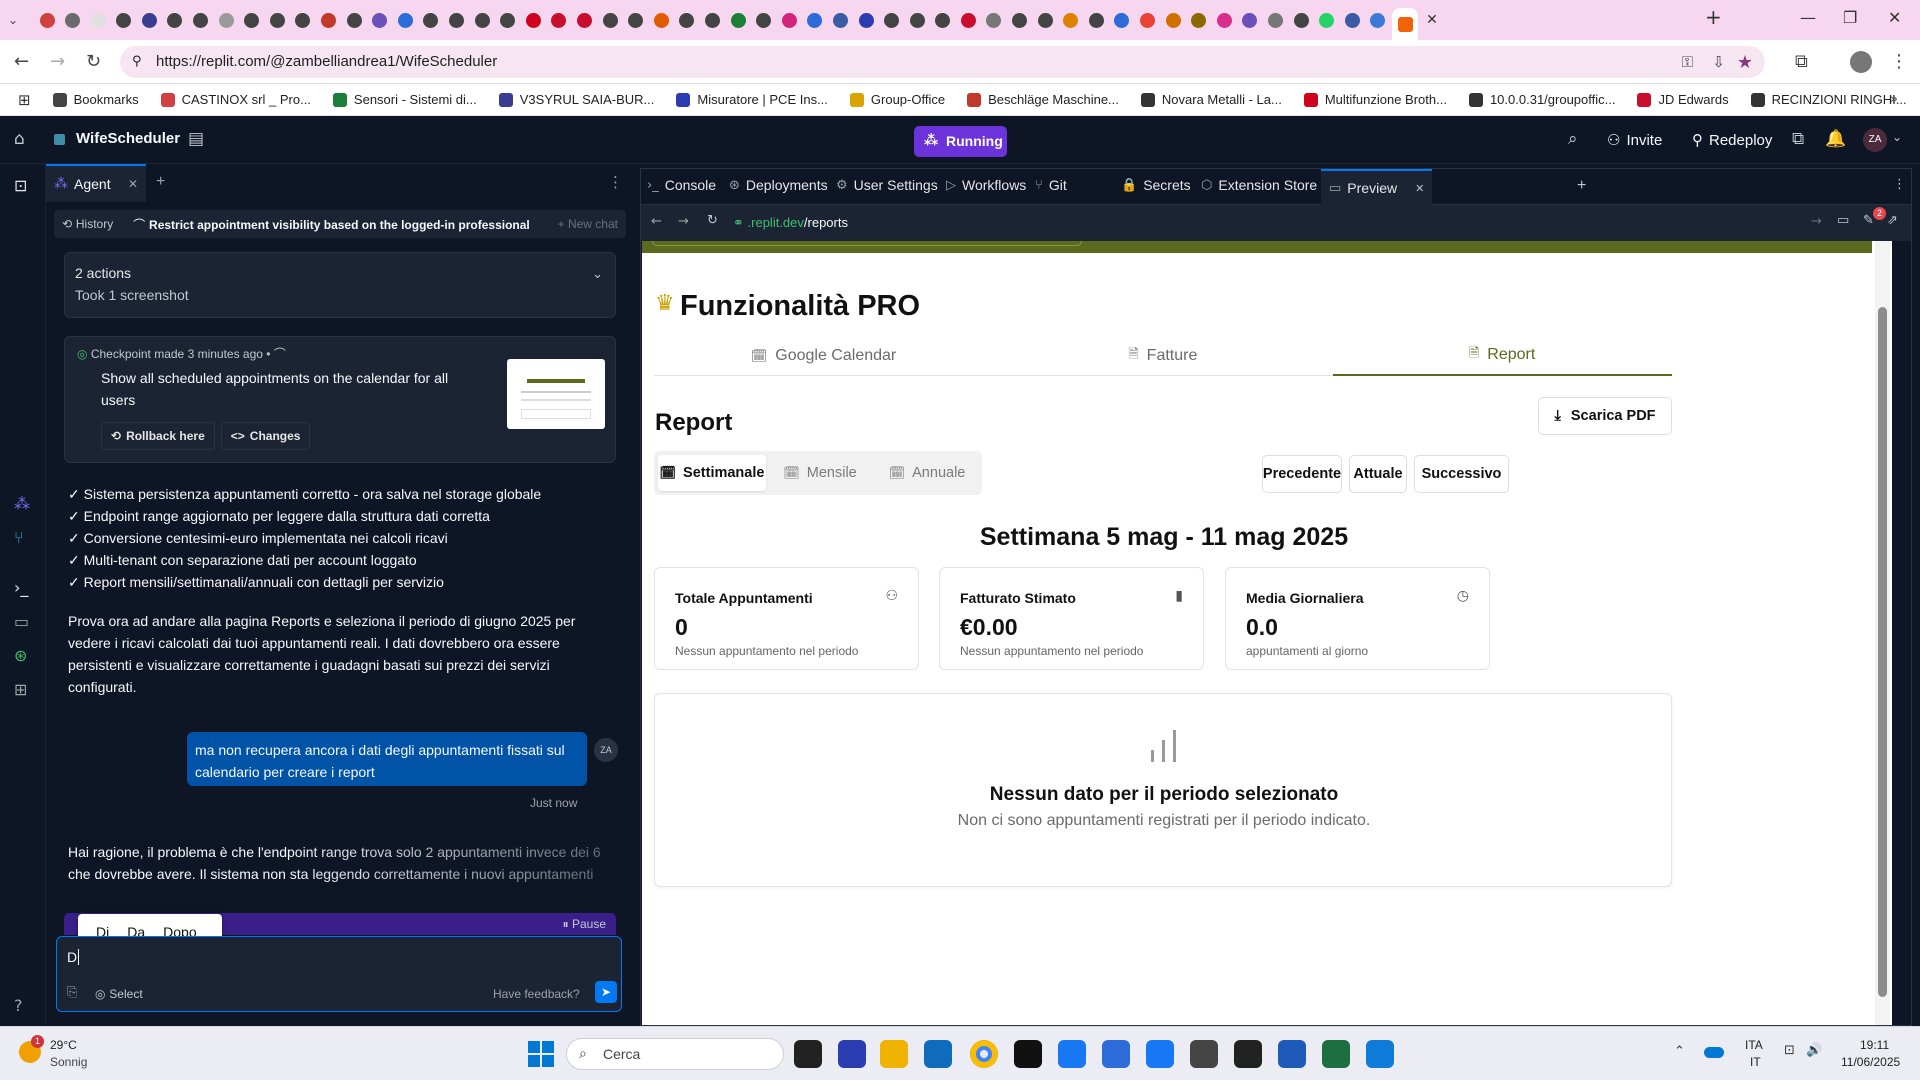 This screenshot has width=1920, height=1080. Describe the element at coordinates (1714, 1052) in the screenshot. I see `onedrive-icon` at that location.